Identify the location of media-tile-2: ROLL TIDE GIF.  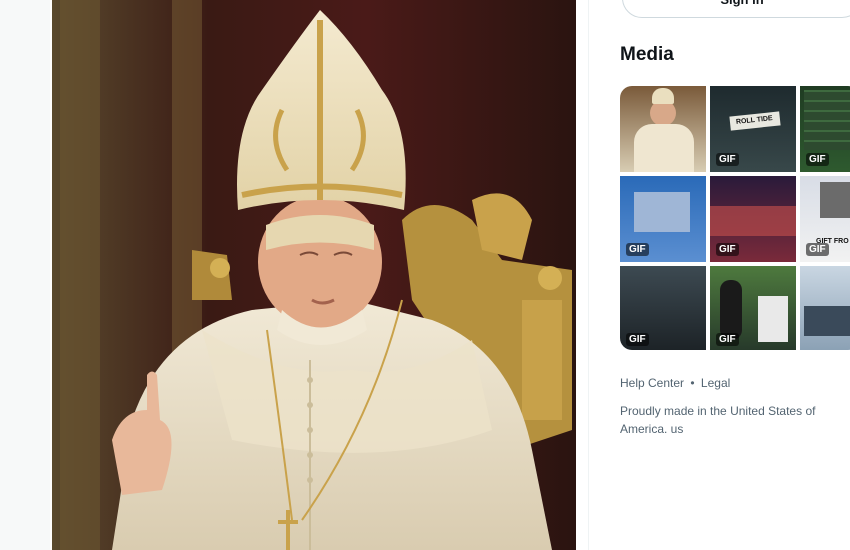
(753, 129).